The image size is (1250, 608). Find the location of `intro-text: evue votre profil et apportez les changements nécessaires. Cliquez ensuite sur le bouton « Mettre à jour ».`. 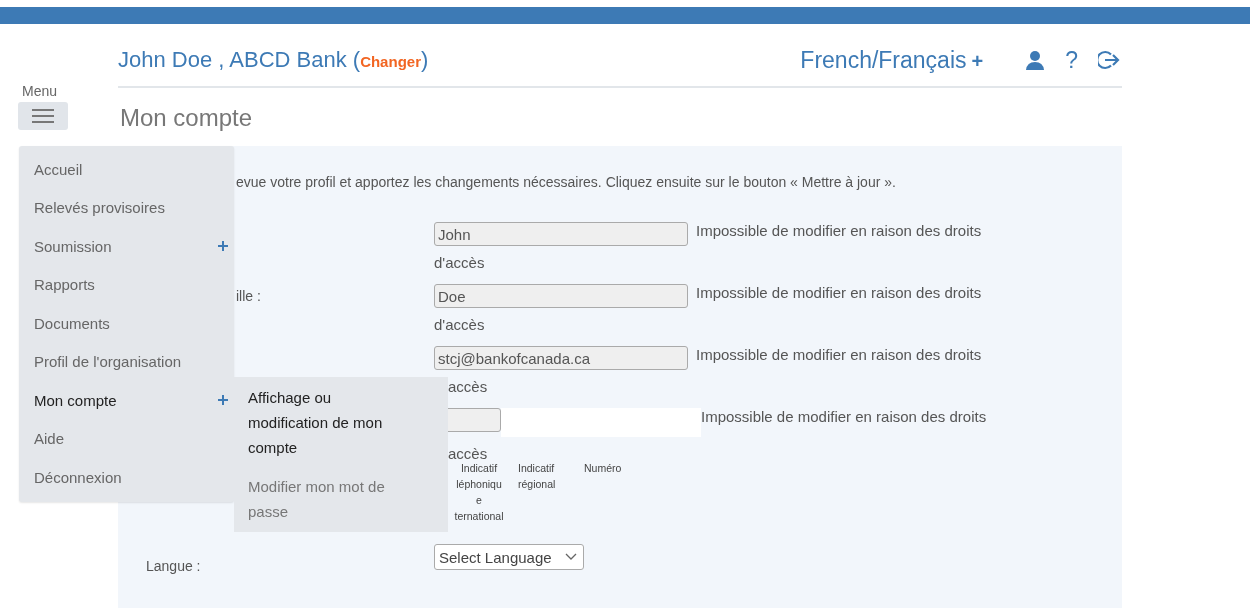

intro-text: evue votre profil et apportez les changements nécessaires. Cliquez ensuite sur le bouton « Mettre à jour ». is located at coordinates (566, 182).